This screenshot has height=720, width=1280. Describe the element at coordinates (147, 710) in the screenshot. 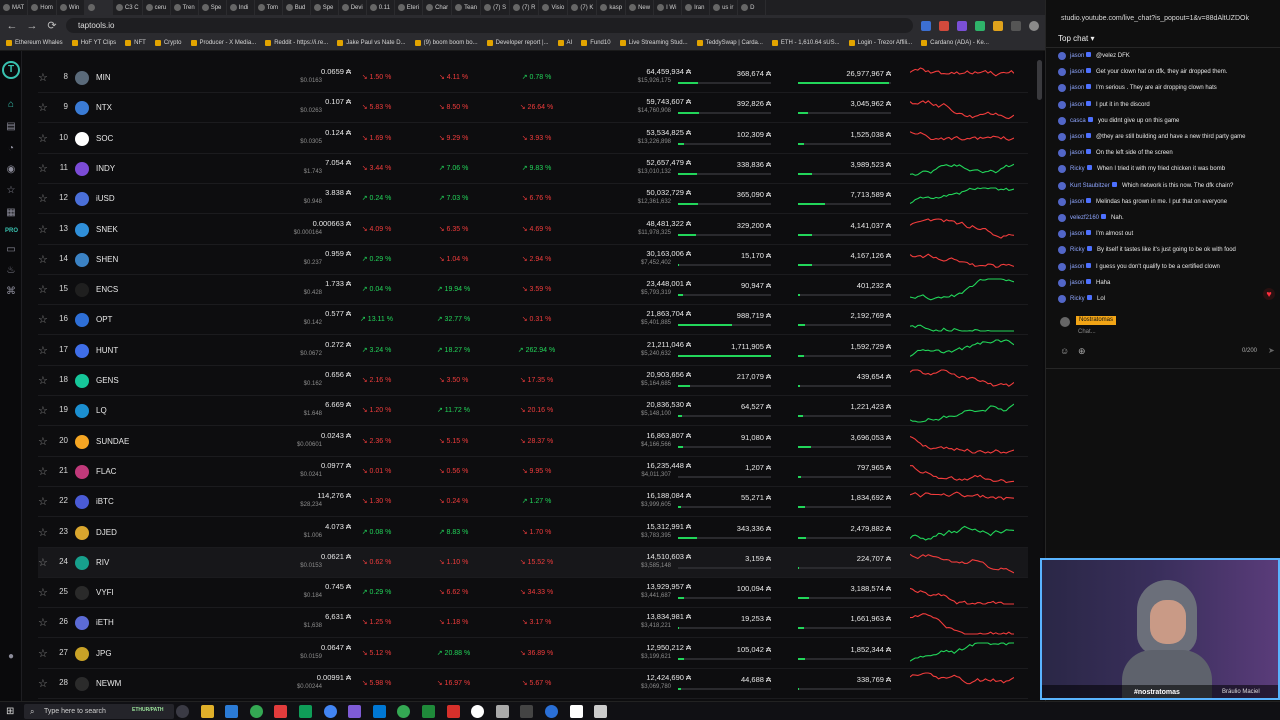

I see `taskbar-app-label: ETHUR/PATH` at that location.